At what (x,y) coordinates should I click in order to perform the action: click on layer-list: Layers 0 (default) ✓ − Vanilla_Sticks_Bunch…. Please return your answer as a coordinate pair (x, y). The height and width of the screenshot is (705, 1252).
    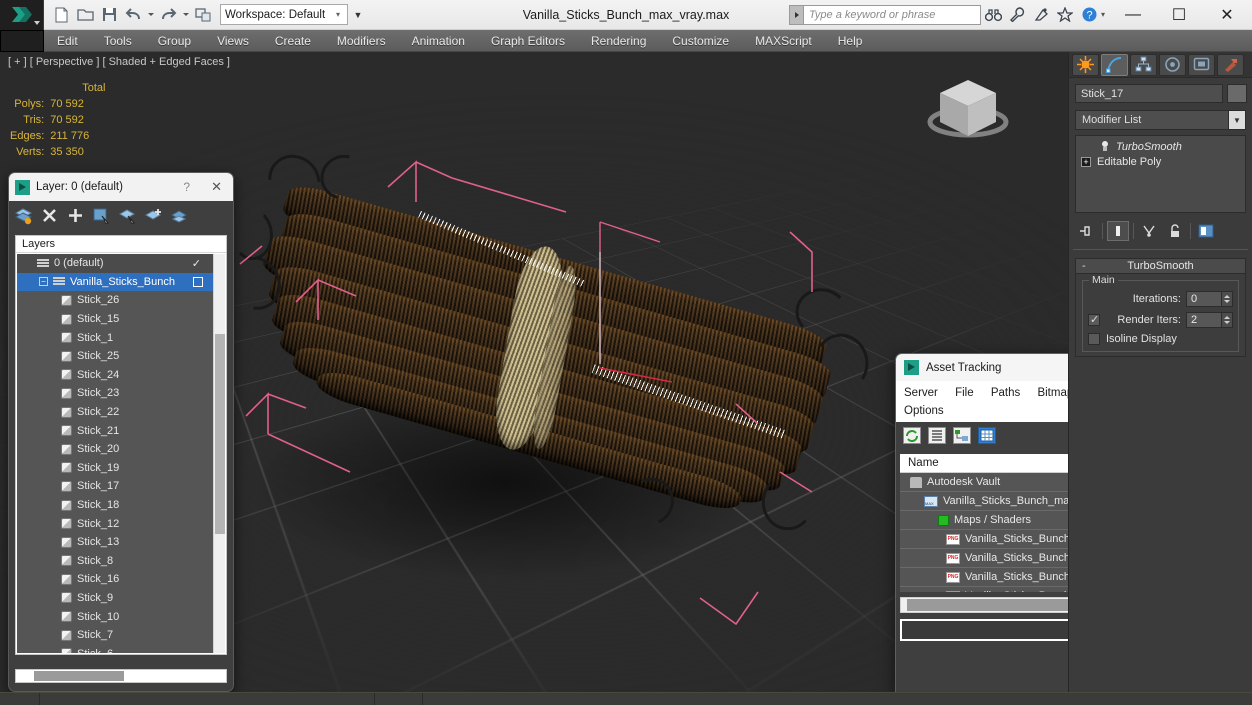
    Looking at the image, I should click on (121, 445).